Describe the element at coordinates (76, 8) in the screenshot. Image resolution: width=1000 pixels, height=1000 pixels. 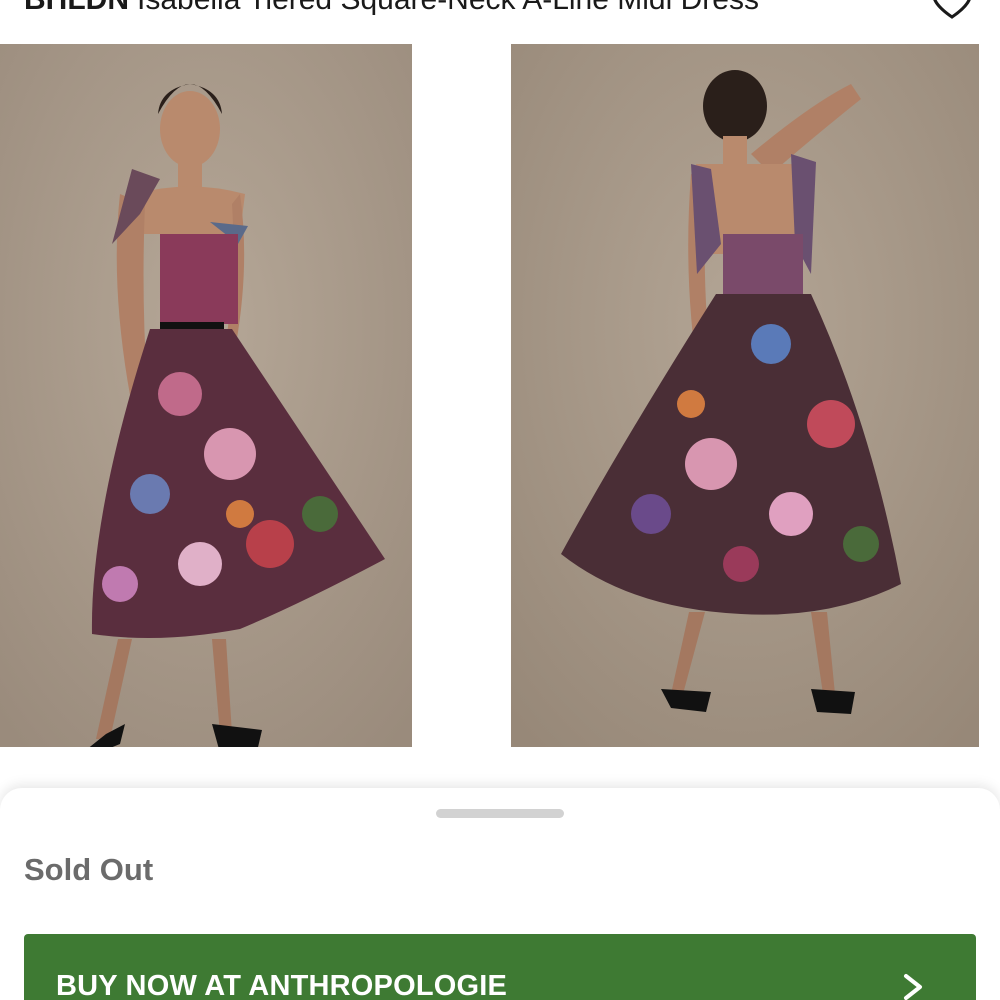
I see `brand-name: BHLDN` at that location.